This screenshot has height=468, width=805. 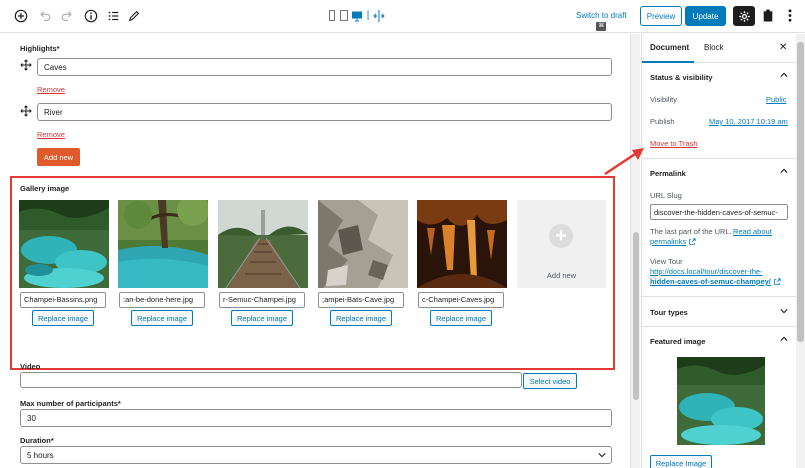 What do you see at coordinates (21, 16) in the screenshot?
I see `add-block-icon` at bounding box center [21, 16].